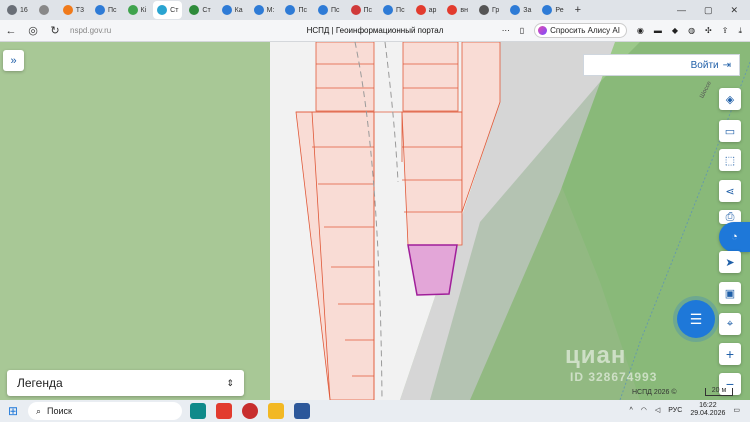  What do you see at coordinates (432, 270) in the screenshot?
I see `selected-parcel` at bounding box center [432, 270].